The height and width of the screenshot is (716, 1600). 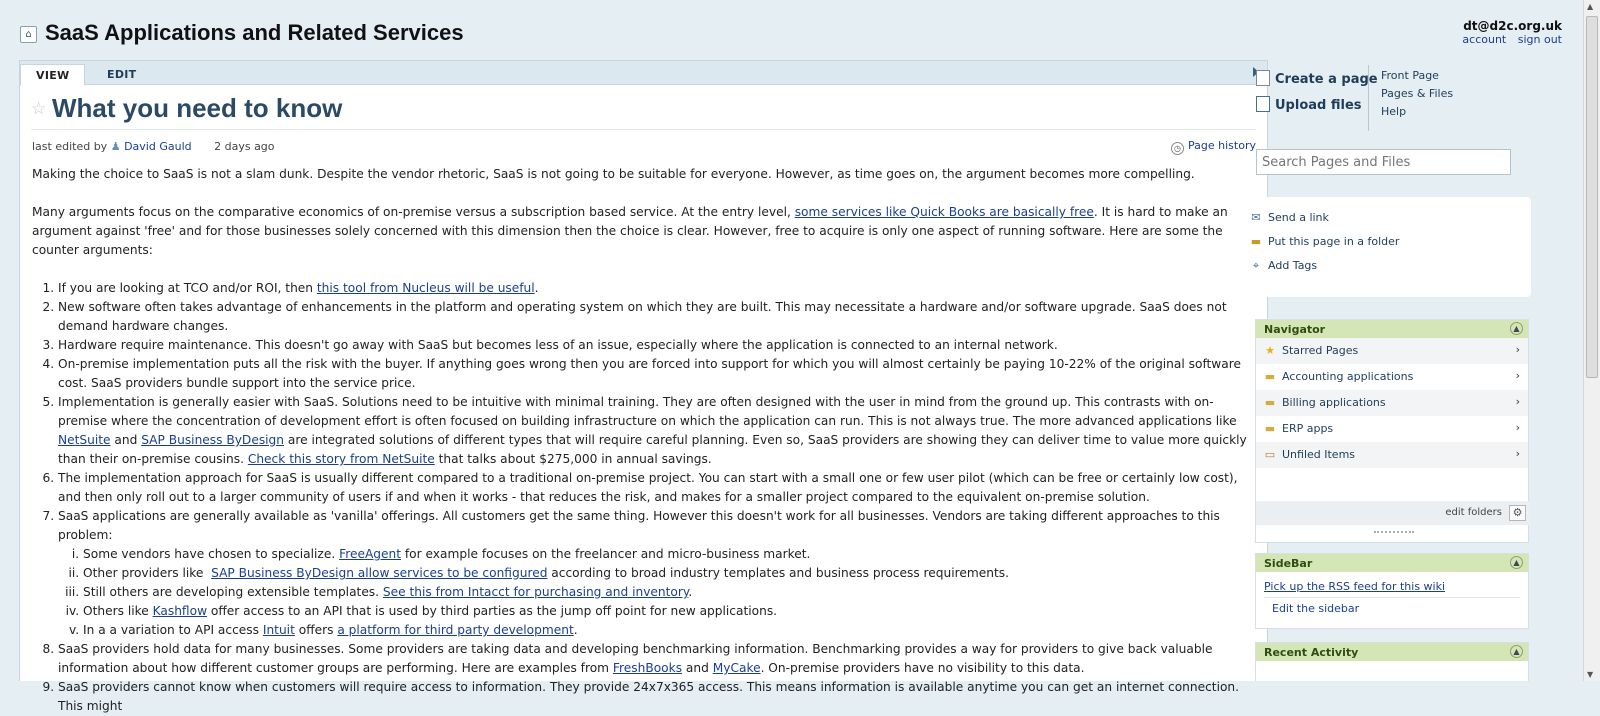 I want to click on upload-files-icon, so click(x=1263, y=104).